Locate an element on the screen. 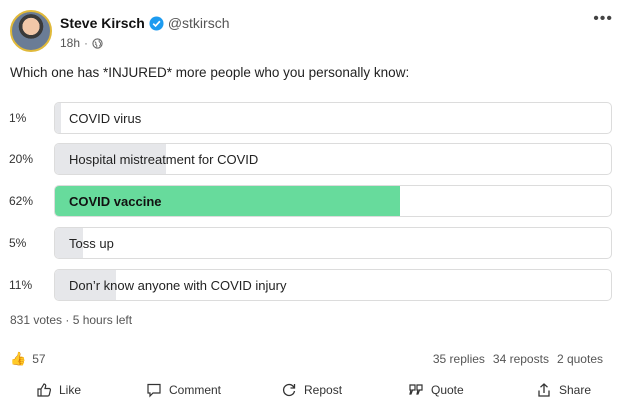 The width and height of the screenshot is (627, 409). quote-button: Quote is located at coordinates (436, 390).